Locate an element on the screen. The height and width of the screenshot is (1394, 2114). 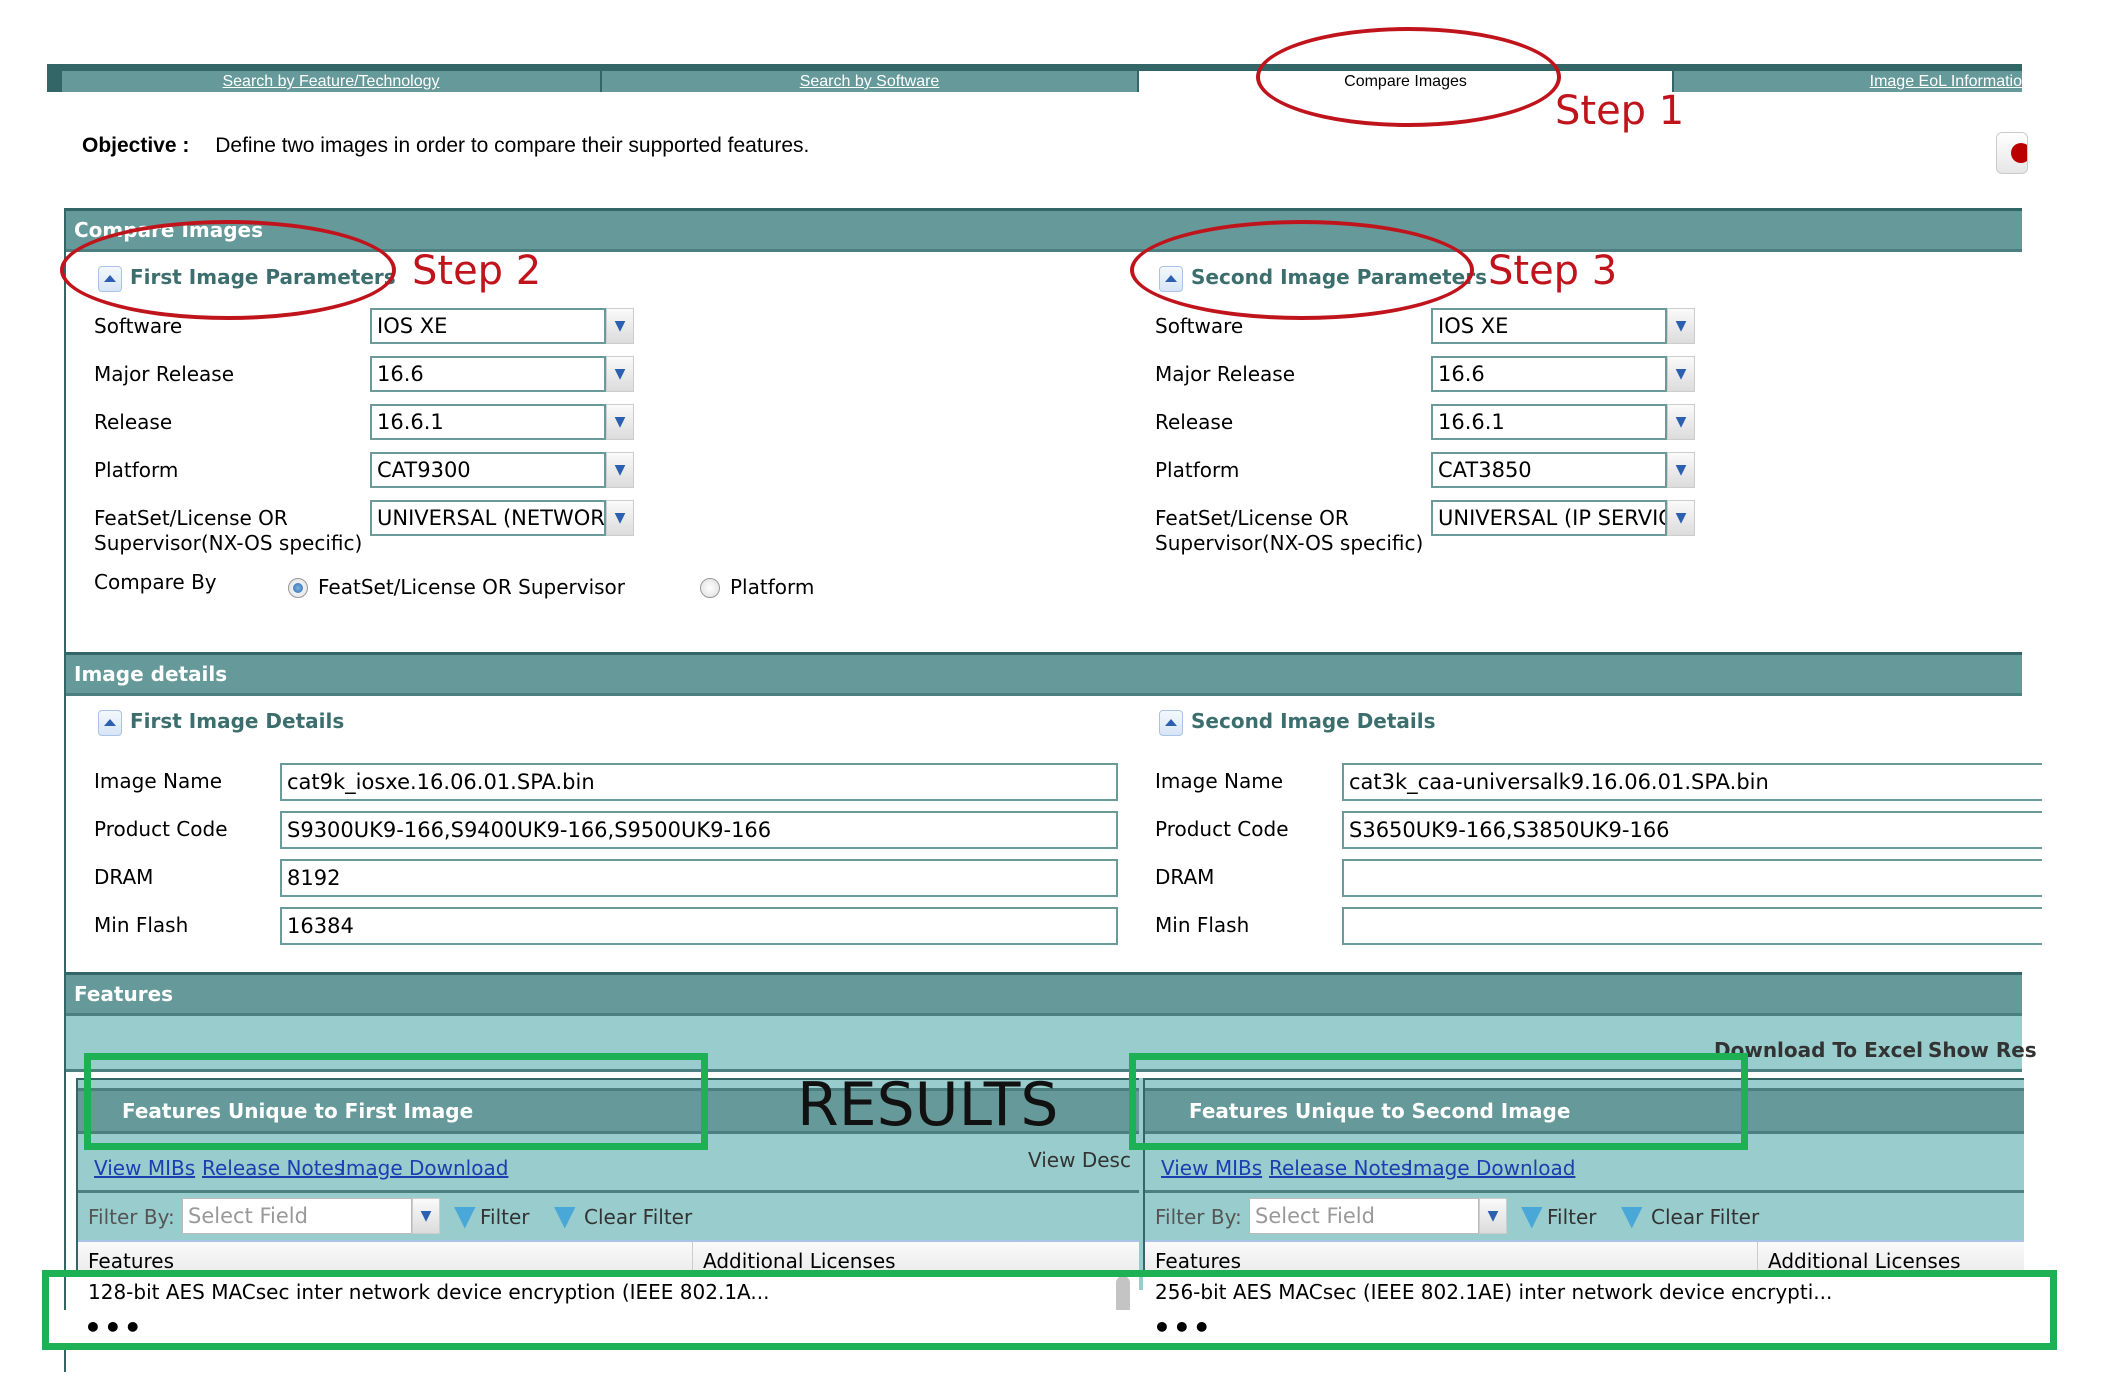
compare-by-featset-radio is located at coordinates (298, 588).